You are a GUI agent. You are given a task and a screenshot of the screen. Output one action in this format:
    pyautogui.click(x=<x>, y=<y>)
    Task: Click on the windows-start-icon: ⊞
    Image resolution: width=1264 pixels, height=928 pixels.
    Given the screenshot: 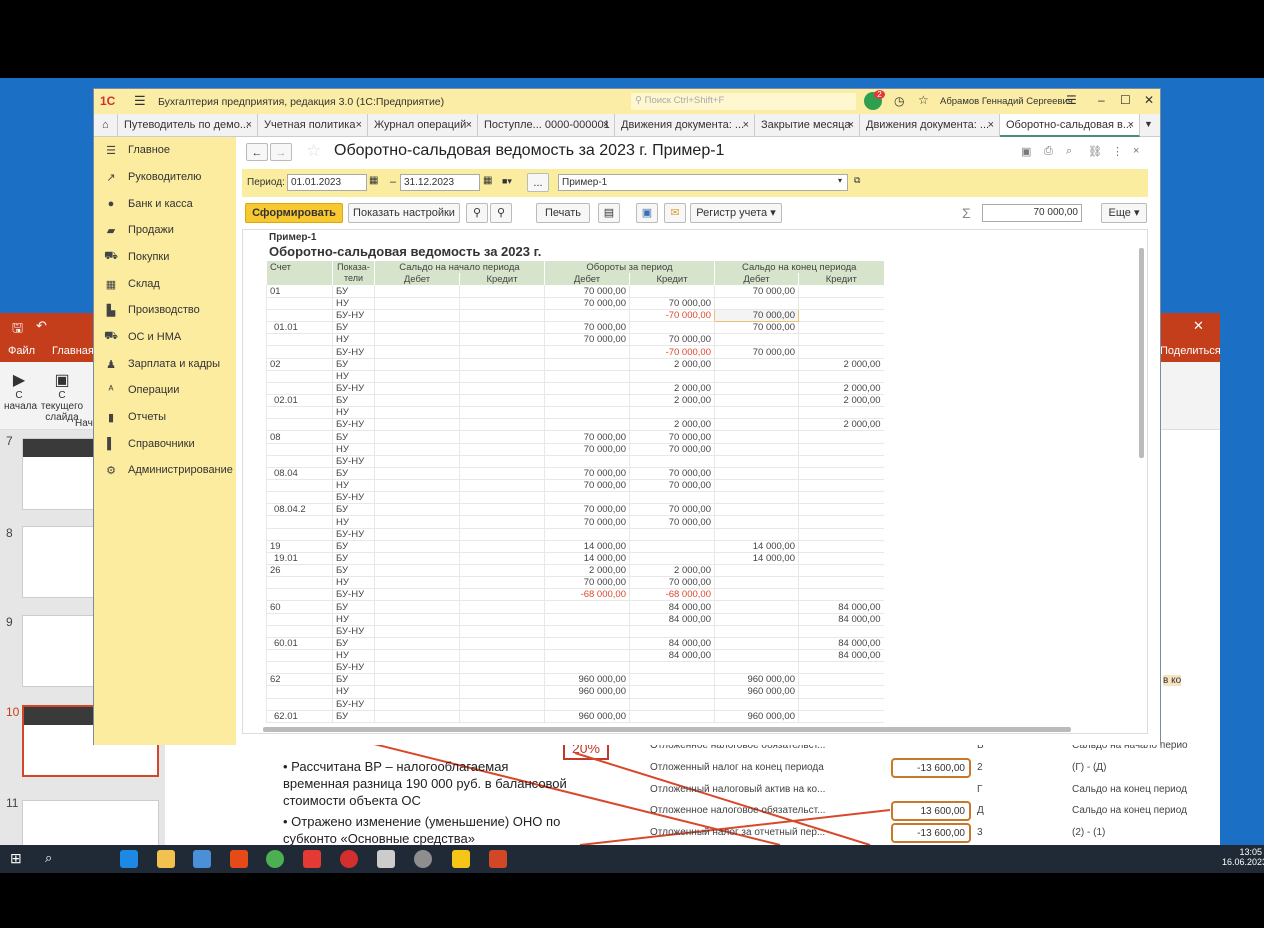 What is the action you would take?
    pyautogui.click(x=16, y=858)
    